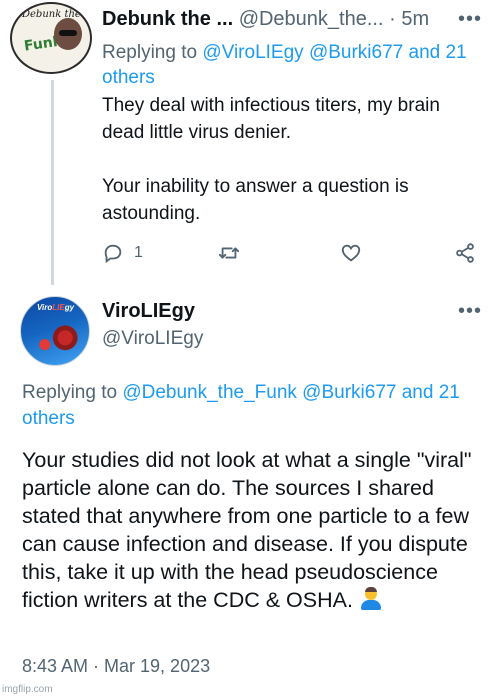 This screenshot has height=697, width=500. What do you see at coordinates (138, 252) in the screenshot?
I see `reply-count: 1` at bounding box center [138, 252].